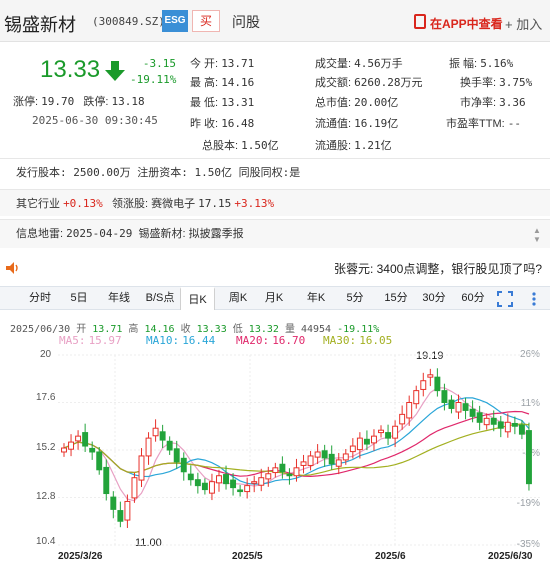 The image size is (550, 567). Describe the element at coordinates (357, 123) in the screenshot. I see `stat-float-value: 流通值: 16.19亿` at that location.